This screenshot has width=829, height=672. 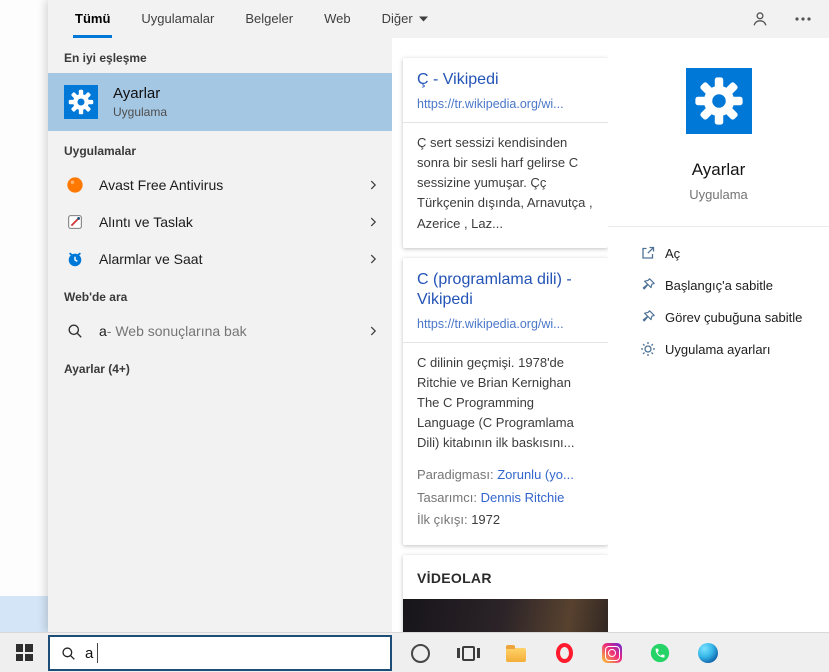 I want to click on tab-web: Web, so click(x=337, y=19).